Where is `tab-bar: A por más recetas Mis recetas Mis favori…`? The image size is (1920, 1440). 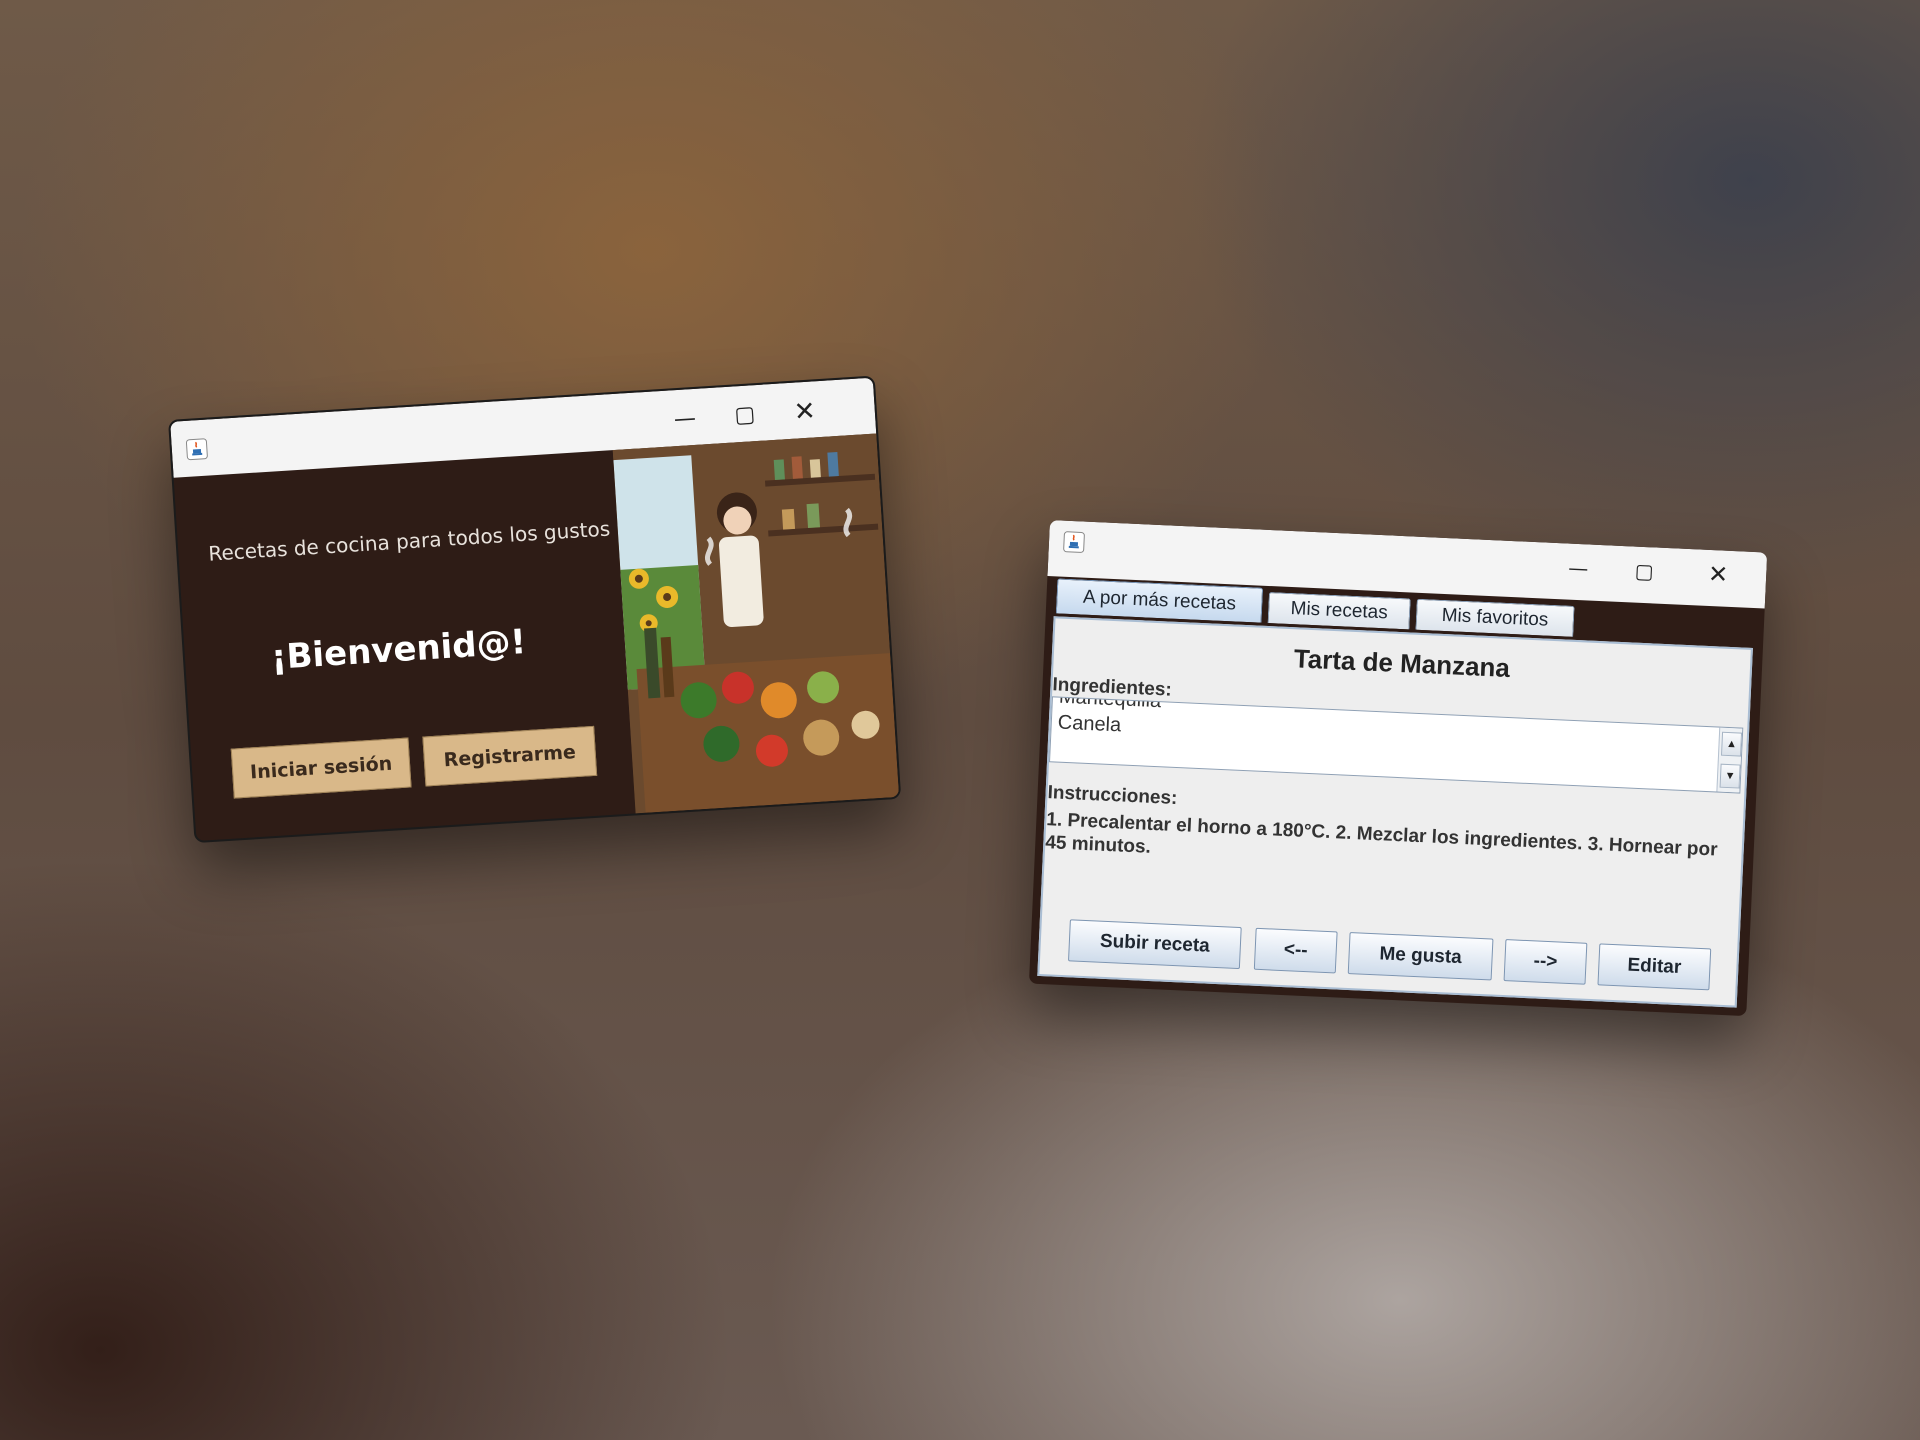 tab-bar: A por más recetas Mis recetas Mis favori… is located at coordinates (1315, 607).